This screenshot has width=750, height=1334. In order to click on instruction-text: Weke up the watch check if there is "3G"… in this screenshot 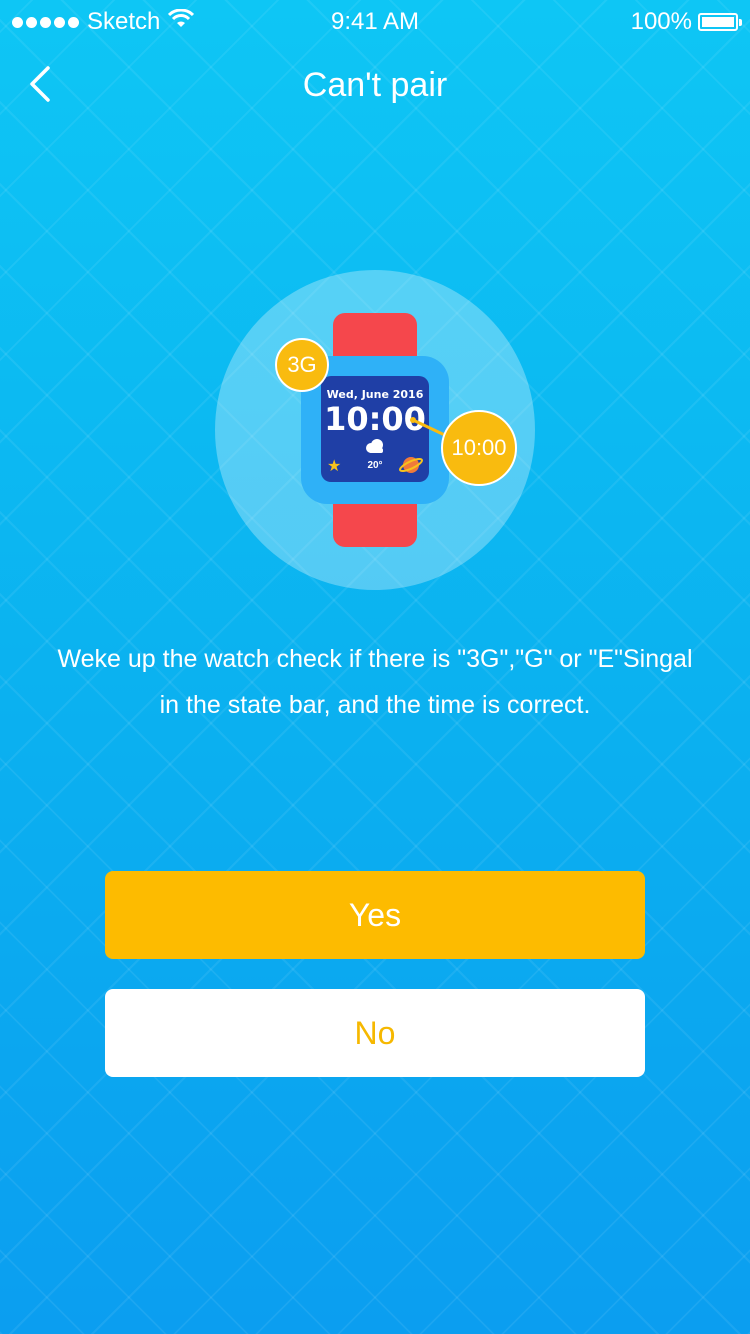, I will do `click(375, 682)`.